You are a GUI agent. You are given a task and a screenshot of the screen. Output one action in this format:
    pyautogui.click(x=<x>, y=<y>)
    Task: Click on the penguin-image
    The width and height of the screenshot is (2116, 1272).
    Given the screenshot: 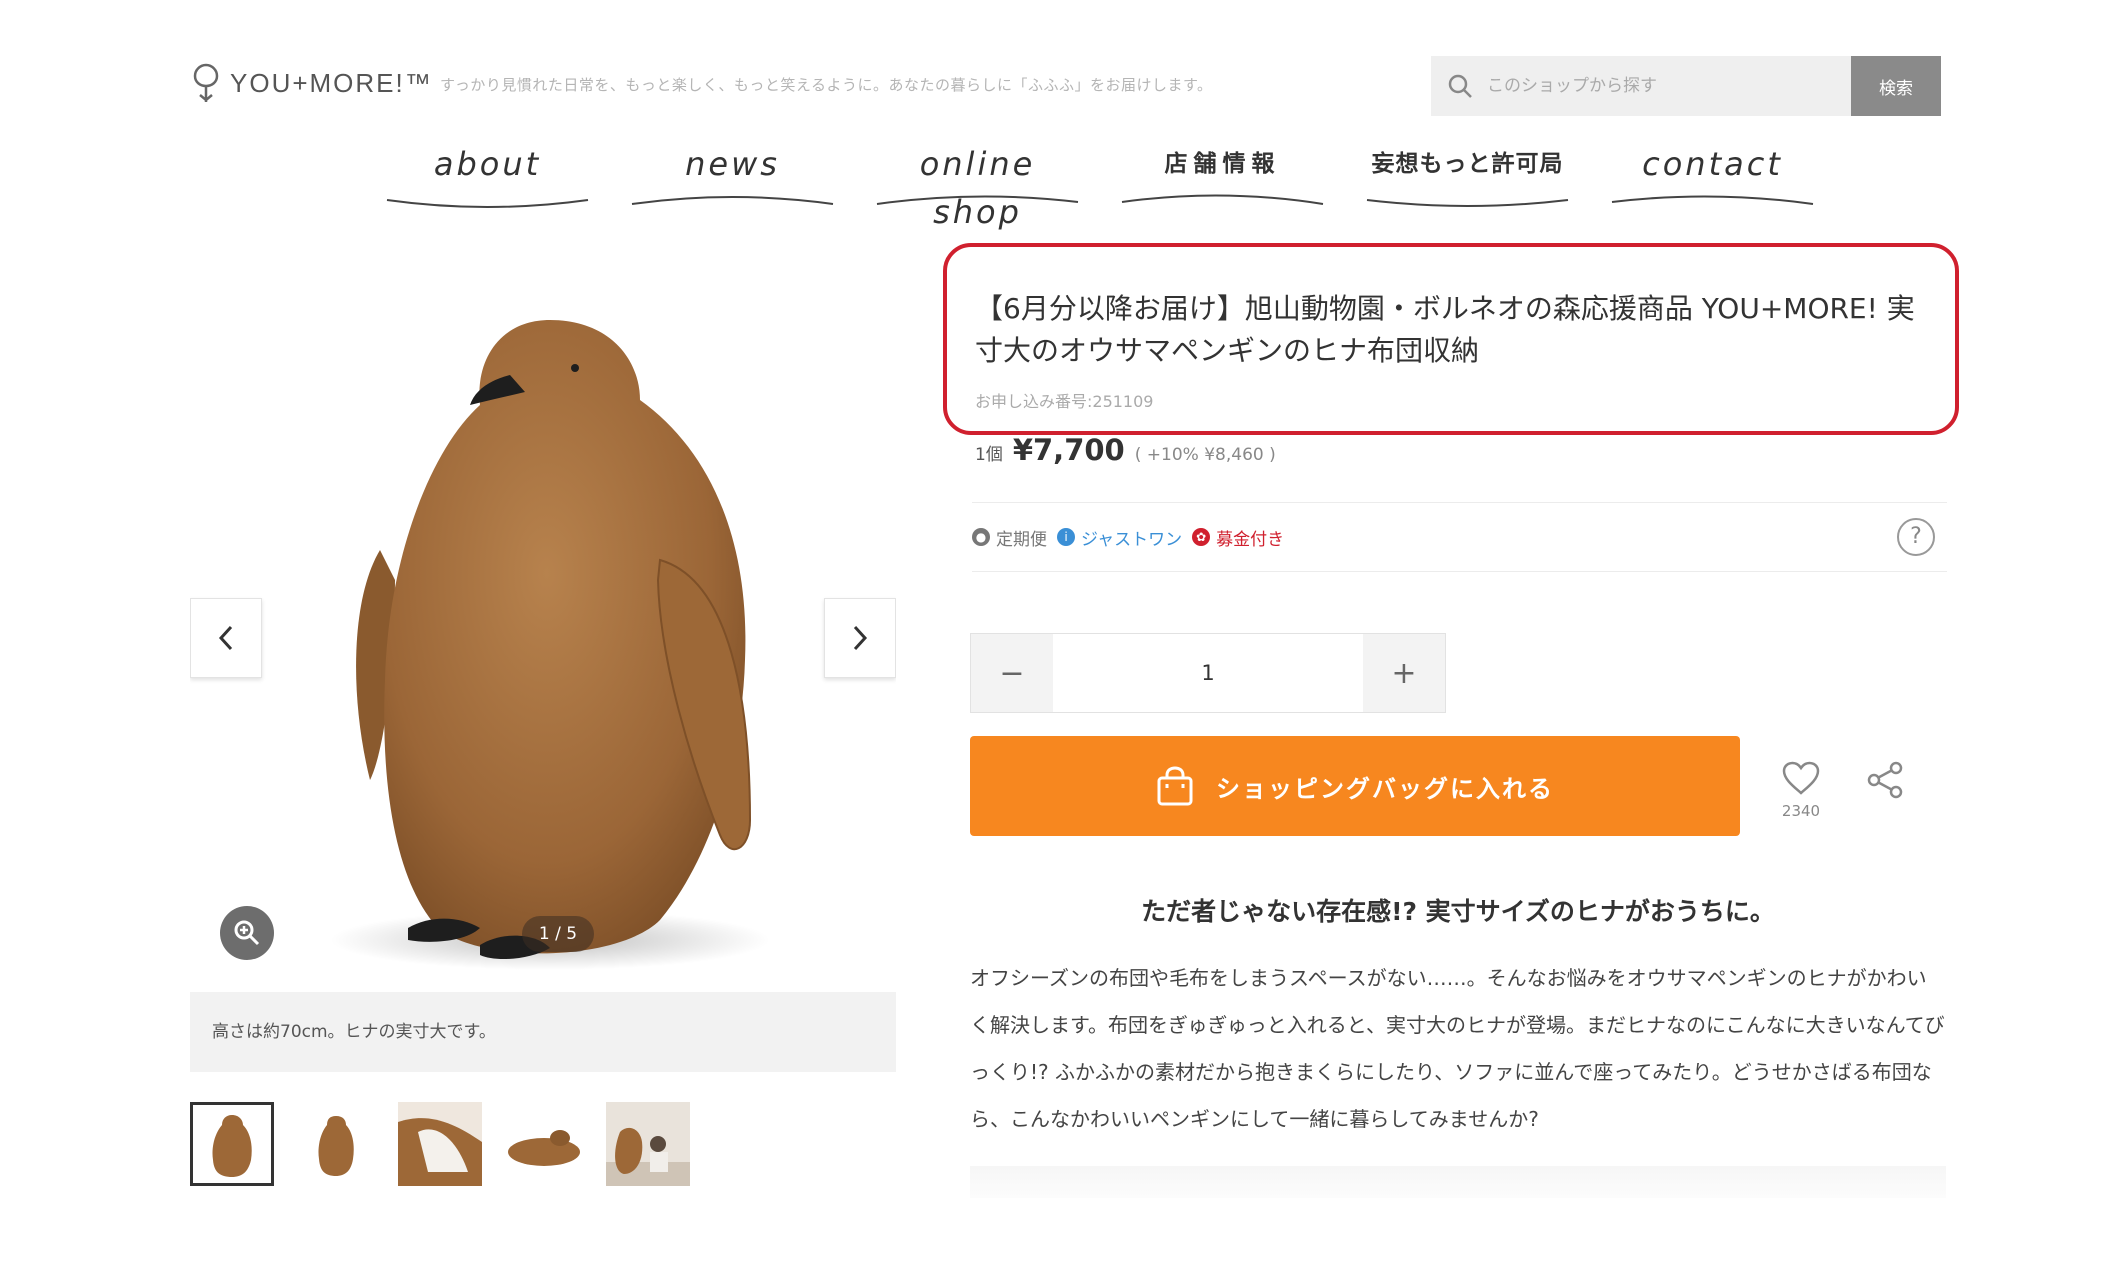 What is the action you would take?
    pyautogui.click(x=550, y=645)
    